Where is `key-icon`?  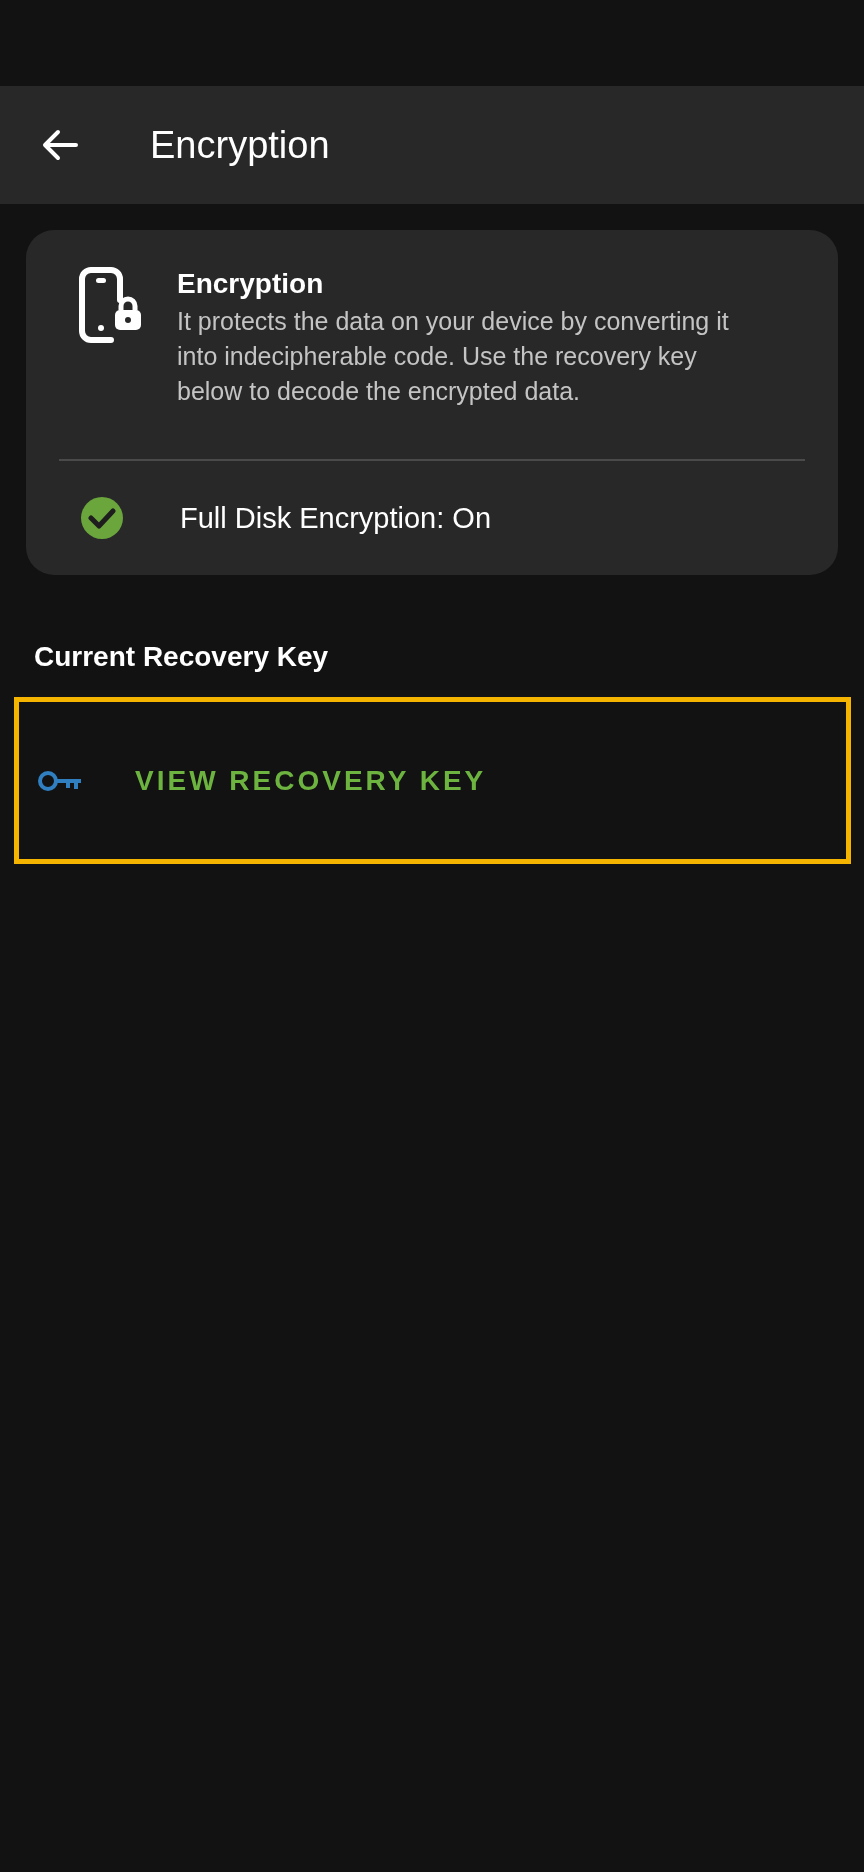
key-icon is located at coordinates (60, 780).